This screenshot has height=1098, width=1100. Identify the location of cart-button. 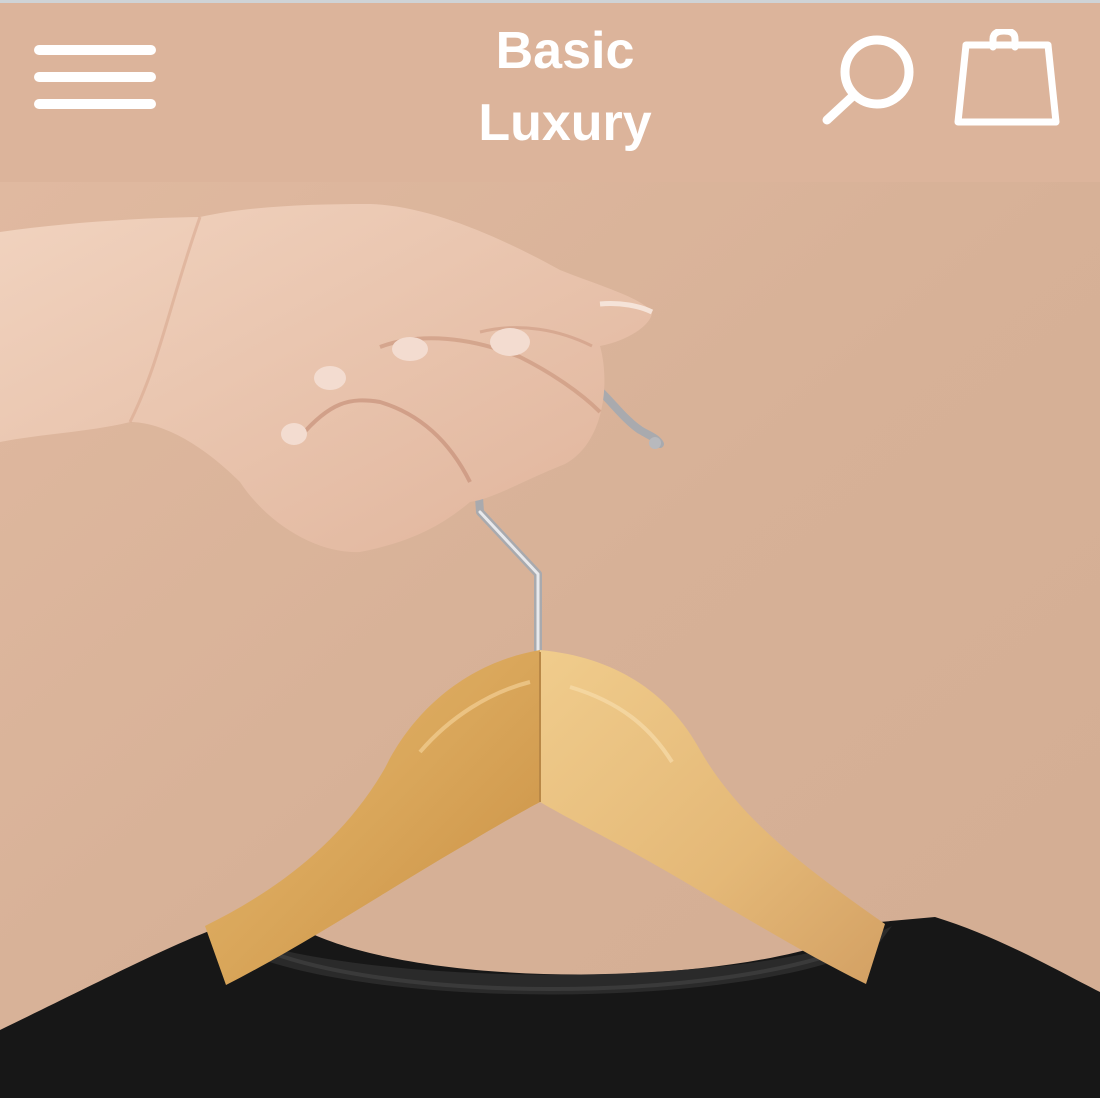
(1006, 78).